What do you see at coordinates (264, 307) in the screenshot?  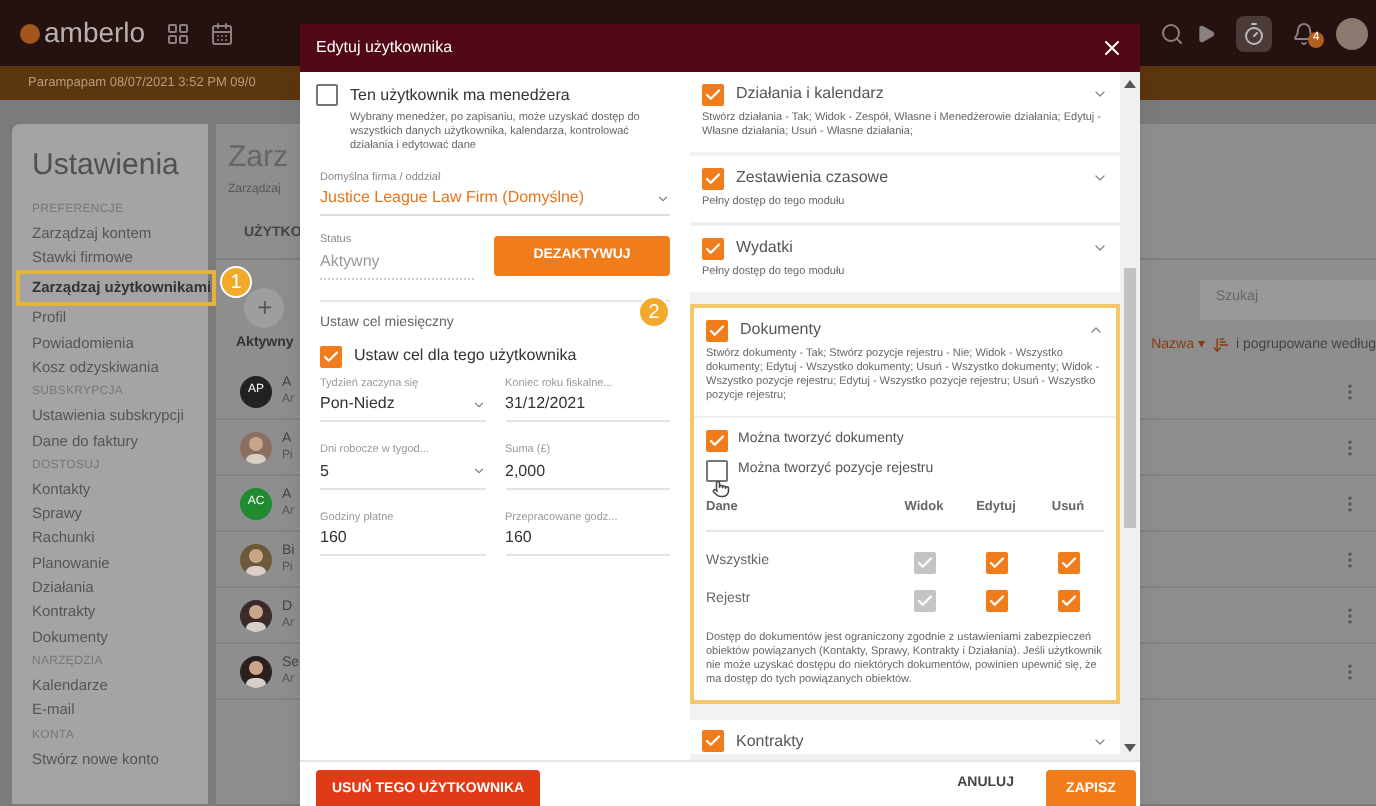 I see `add-button: +` at bounding box center [264, 307].